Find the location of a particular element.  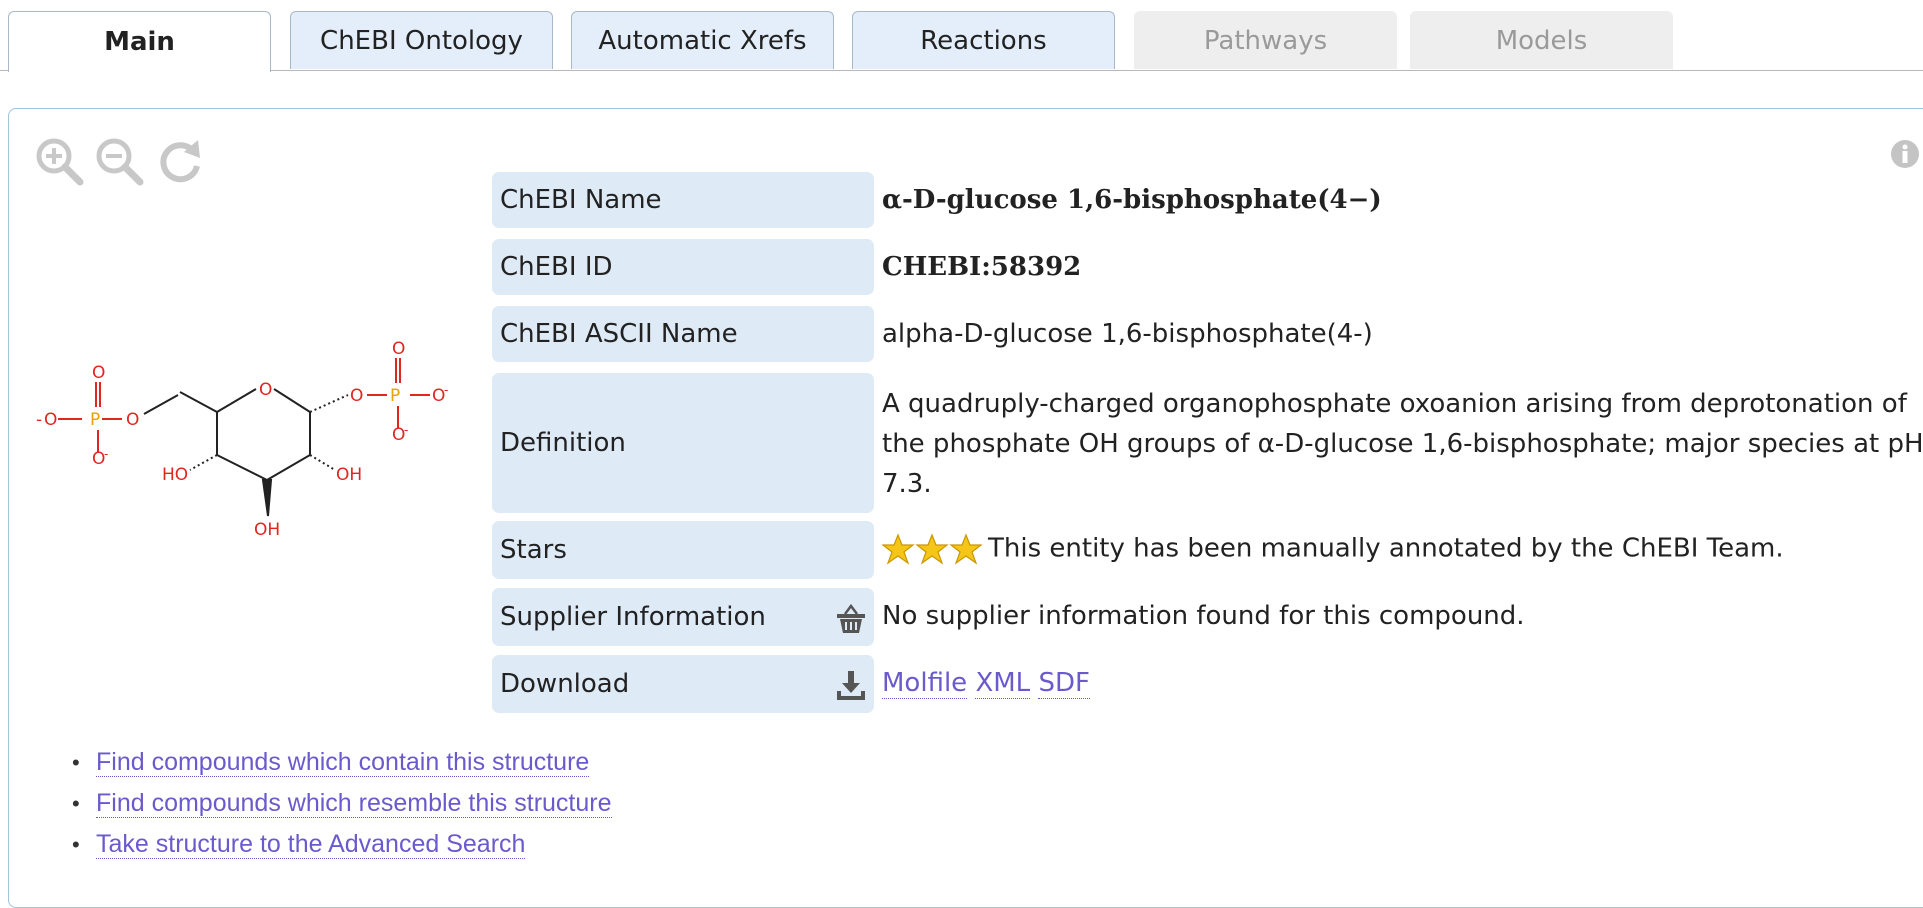

tab-label: Main is located at coordinates (139, 42).